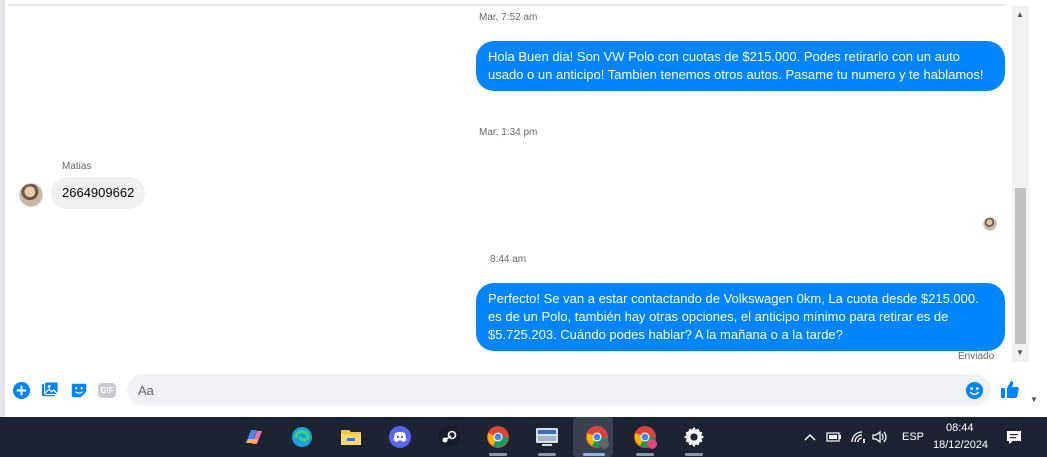 This screenshot has width=1047, height=457. I want to click on sender-name: Matias, so click(77, 166).